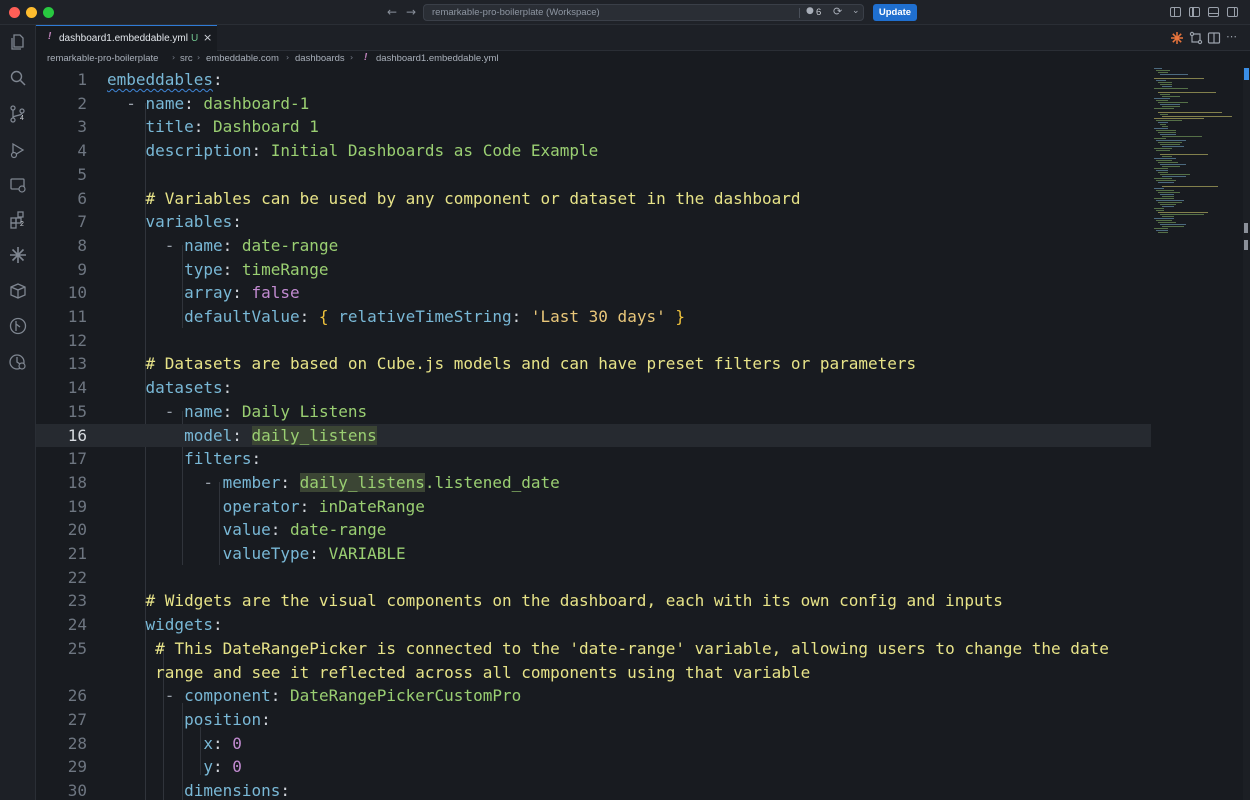 The image size is (1250, 800). Describe the element at coordinates (837, 11) in the screenshot. I see `sync-icon: ⟳` at that location.